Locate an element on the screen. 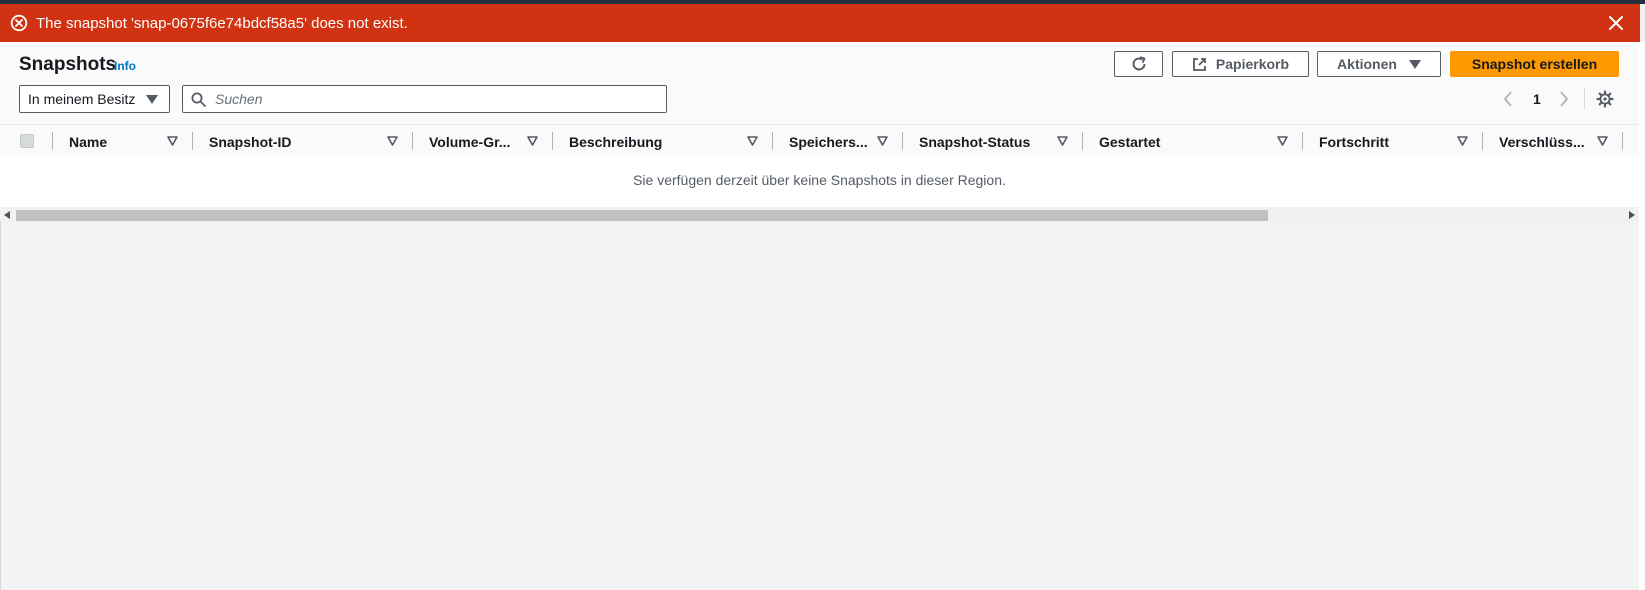 This screenshot has height=590, width=1645. refresh-icon is located at coordinates (1138, 63).